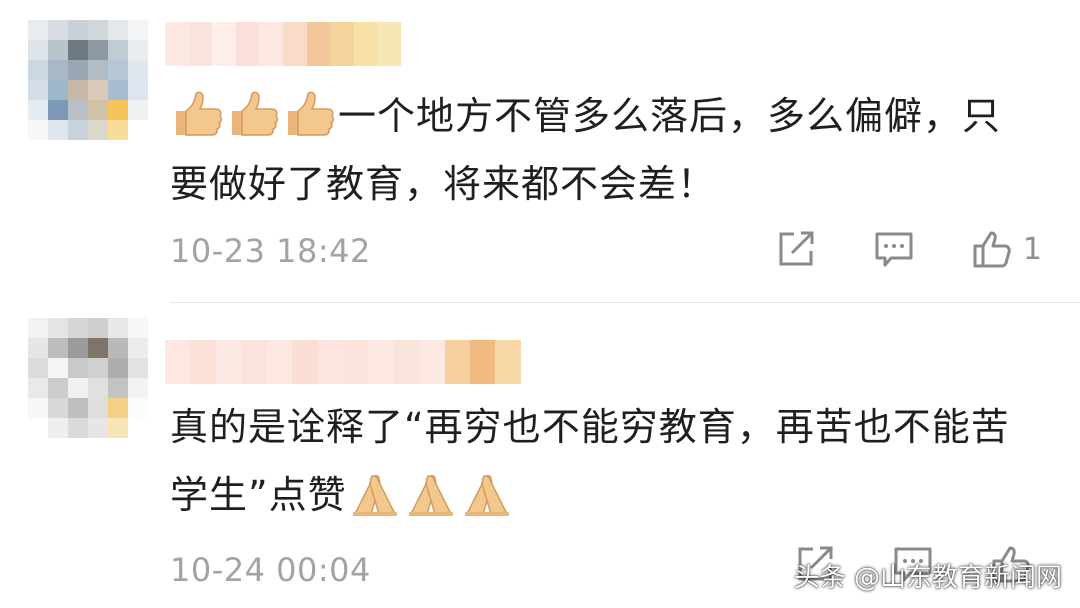 The height and width of the screenshot is (608, 1080). Describe the element at coordinates (992, 249) in the screenshot. I see `thumbs-up-icon` at that location.